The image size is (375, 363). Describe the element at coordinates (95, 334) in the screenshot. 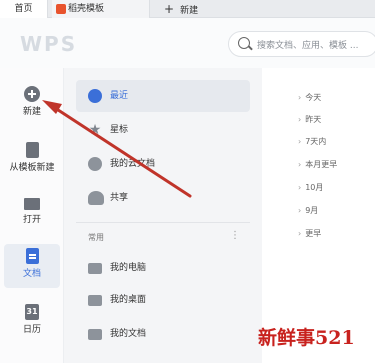

I see `folder-icon` at that location.